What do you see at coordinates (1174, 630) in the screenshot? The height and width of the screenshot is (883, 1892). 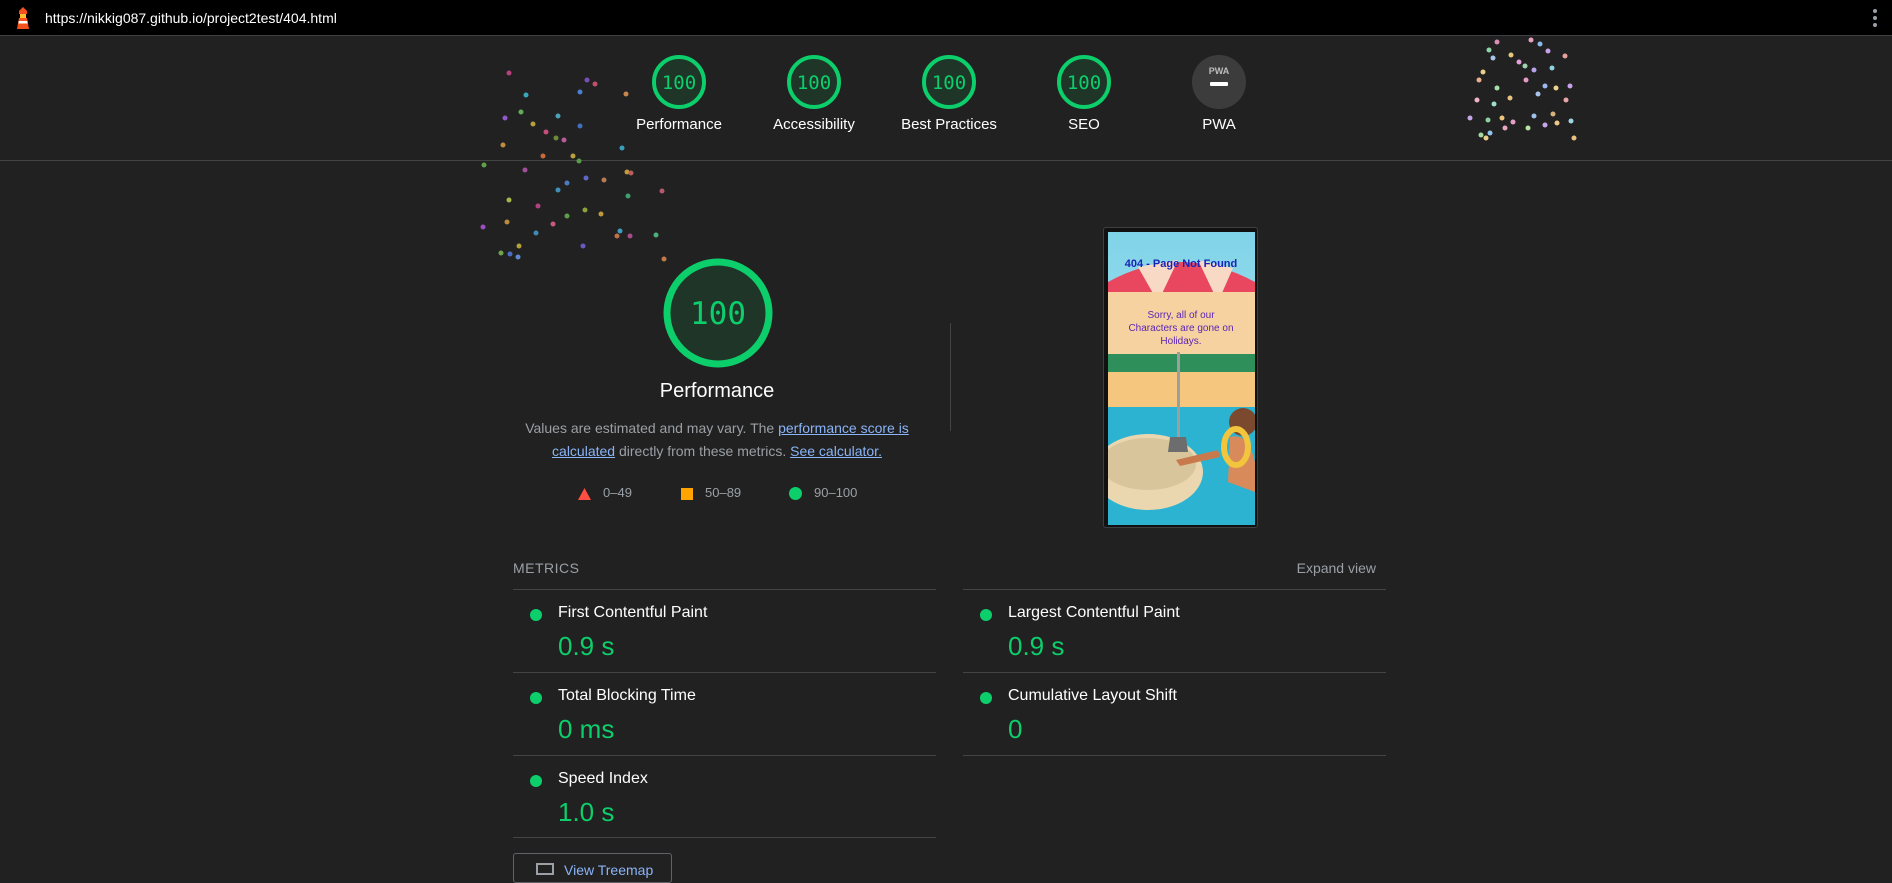 I see `metric-largest-contentful-paint: Largest Contentful Paint 0.9 s` at bounding box center [1174, 630].